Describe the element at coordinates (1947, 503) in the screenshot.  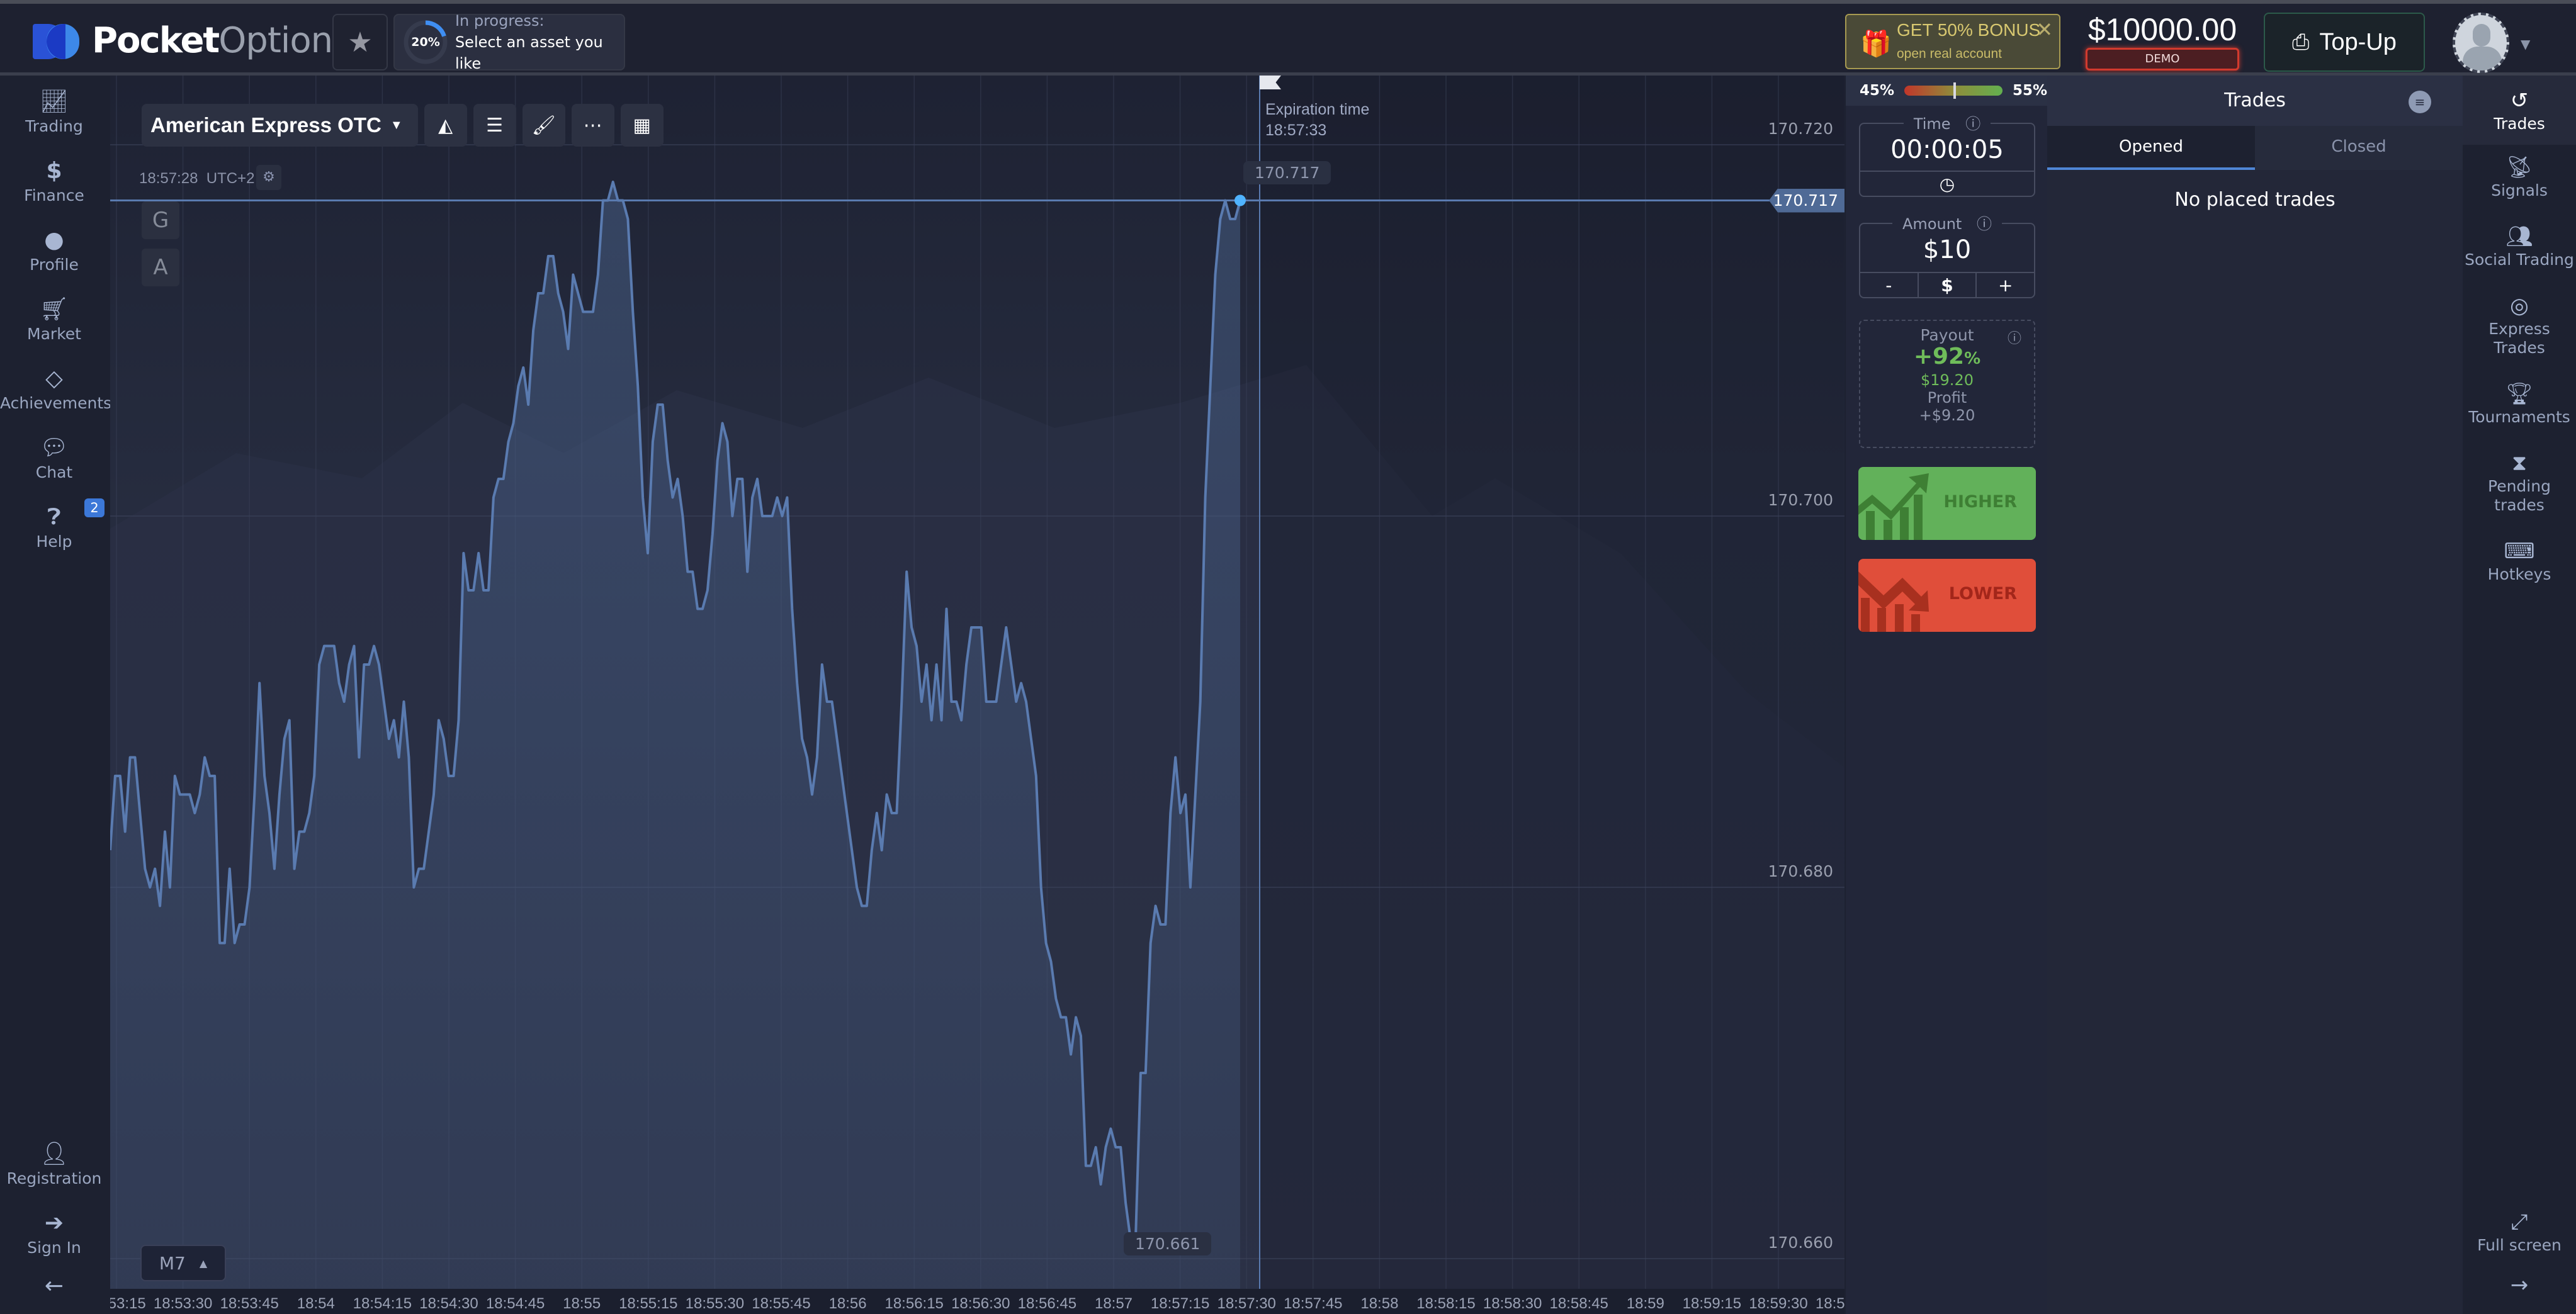
I see `higher-button: HIGHER` at that location.